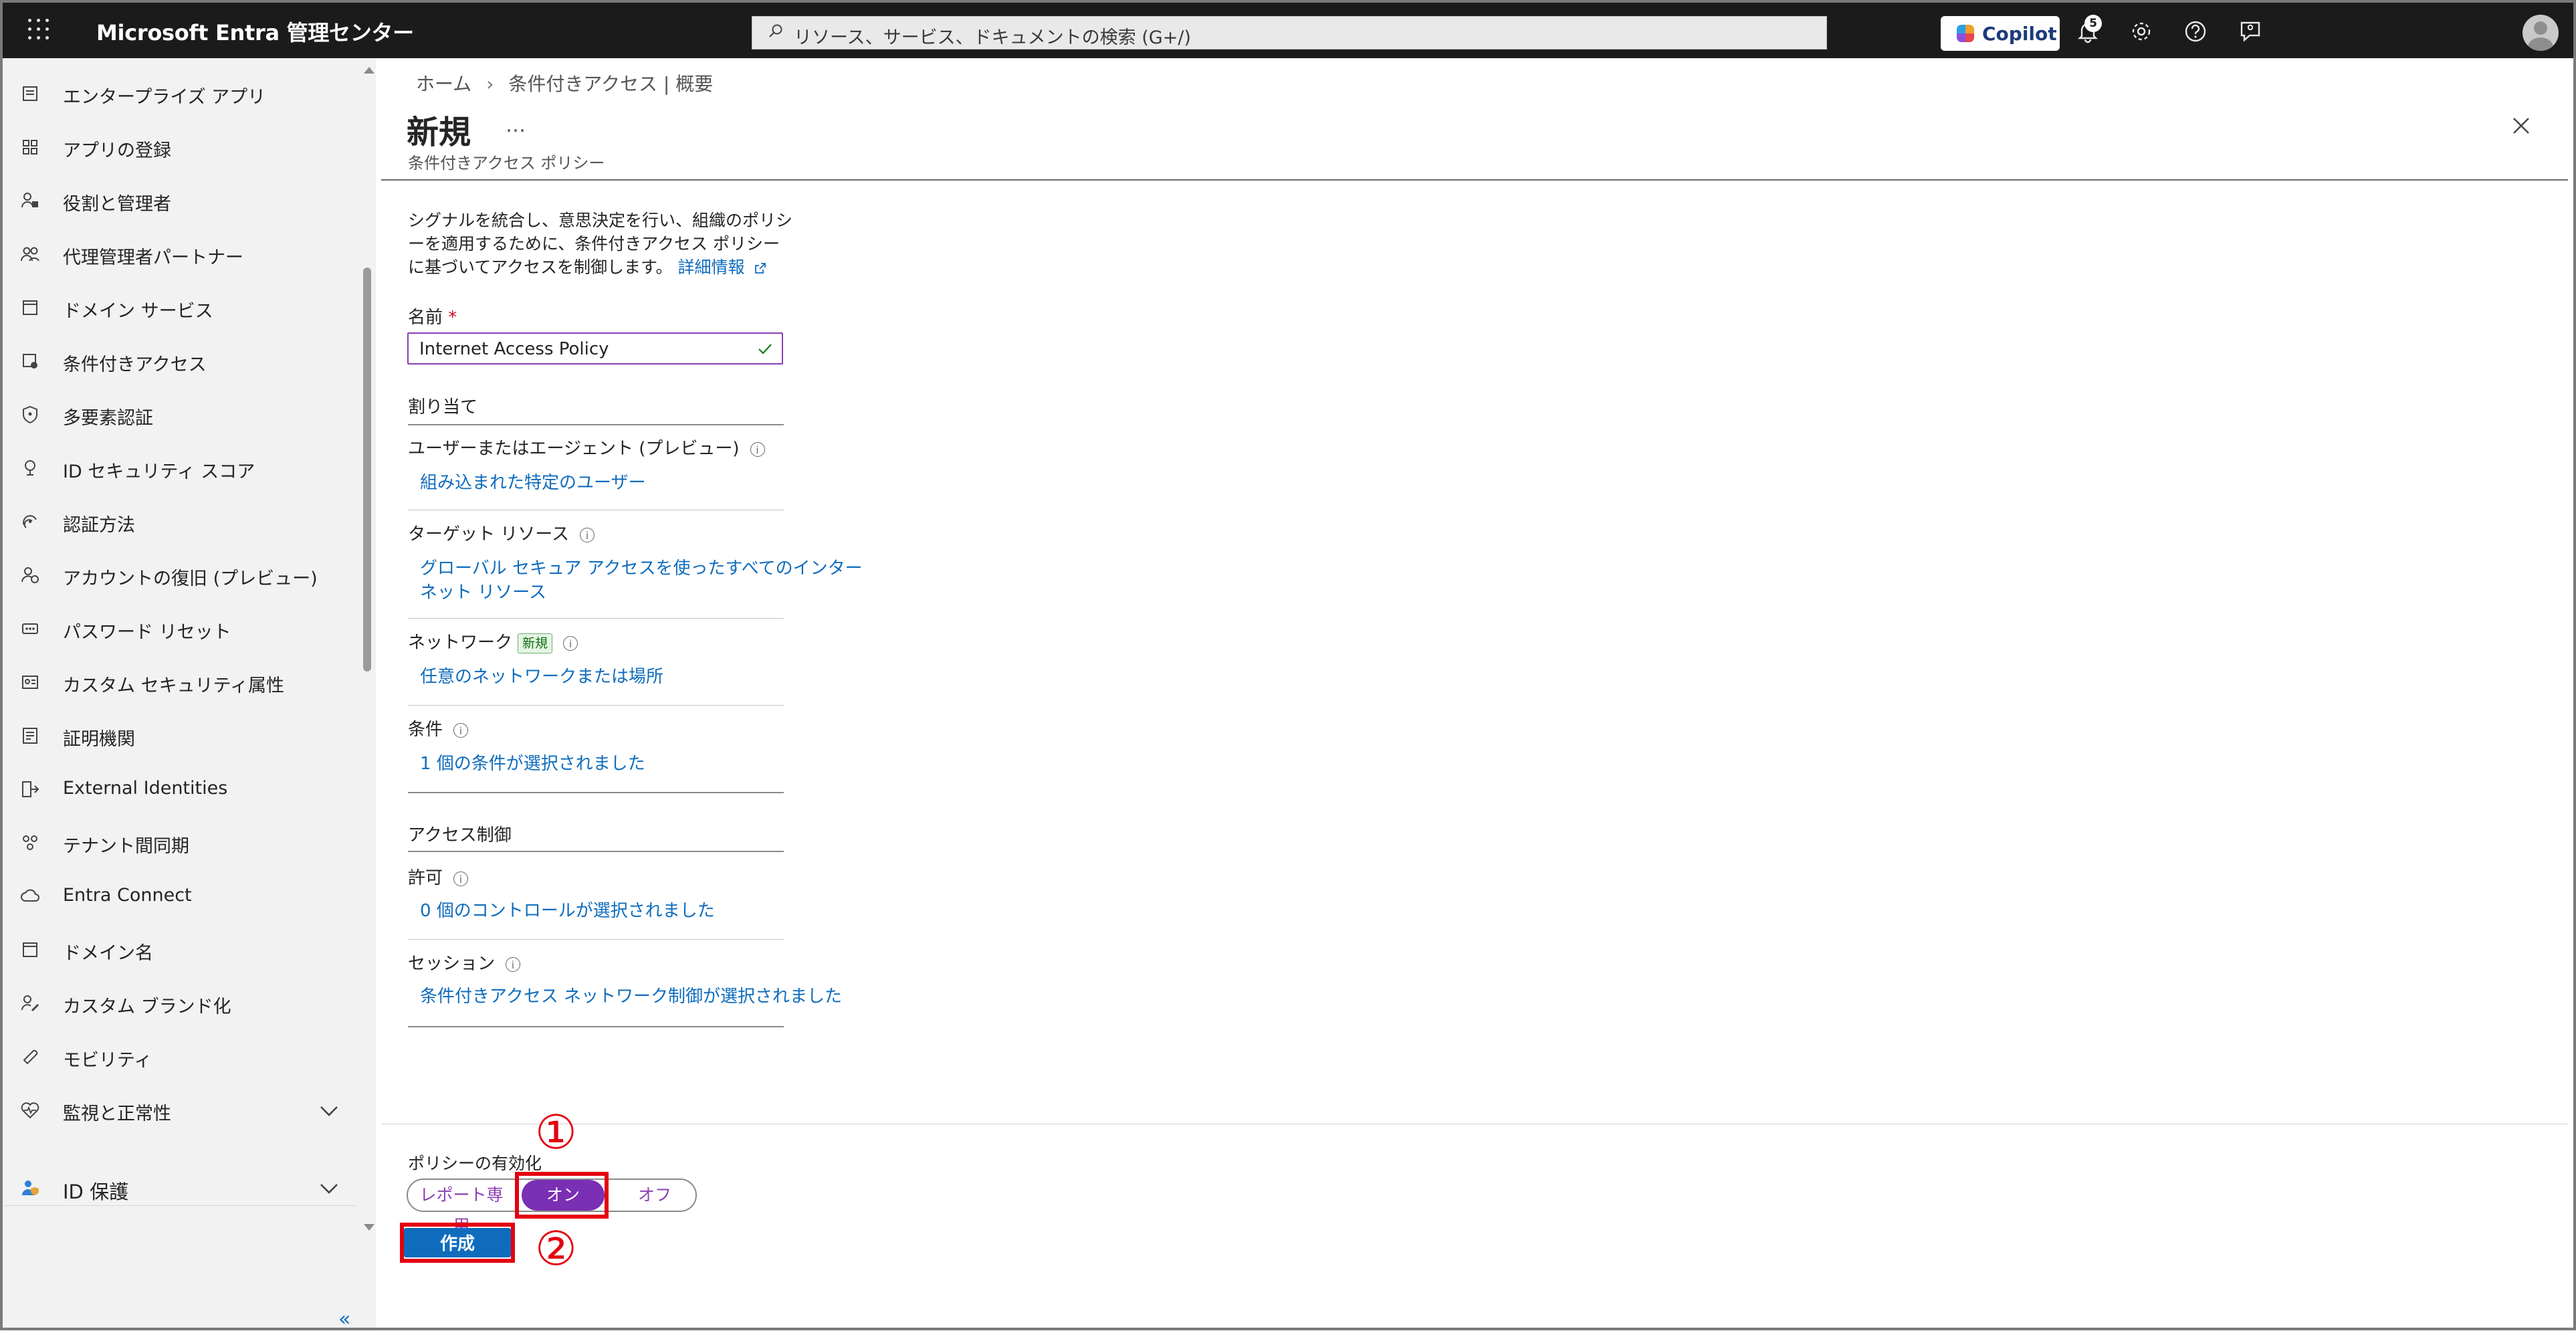 The image size is (2576, 1331). What do you see at coordinates (369, 1227) in the screenshot?
I see `scroll-down-arrow-icon` at bounding box center [369, 1227].